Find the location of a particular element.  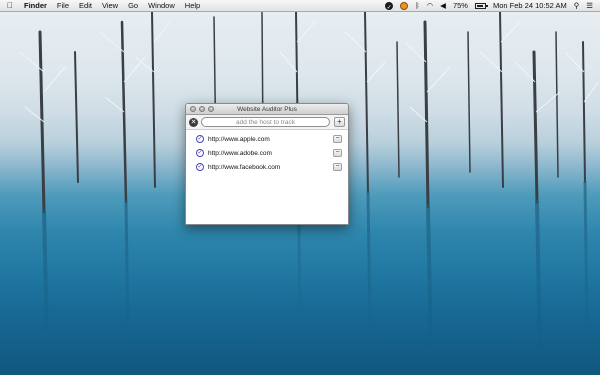

notification-list-icon: ☰ is located at coordinates (589, 6).